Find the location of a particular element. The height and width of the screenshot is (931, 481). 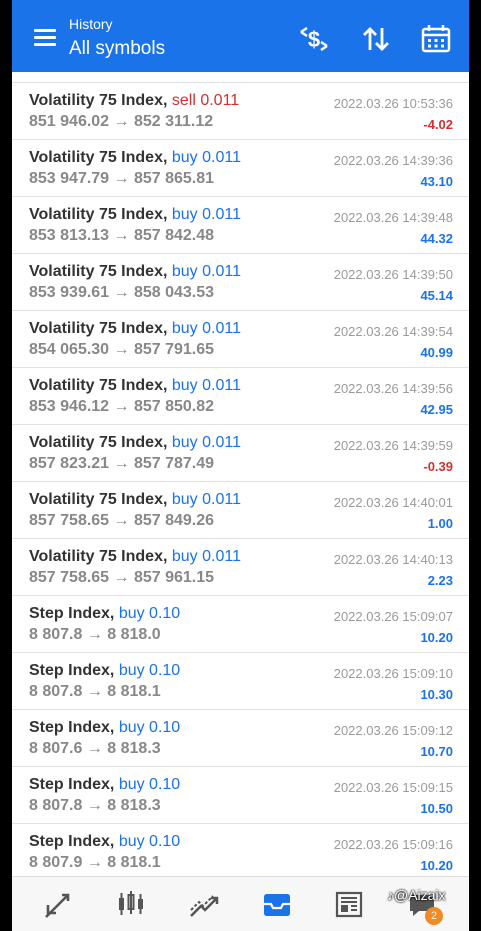

trade-prices: 853 939.61 → 858 043.53 is located at coordinates (122, 292).